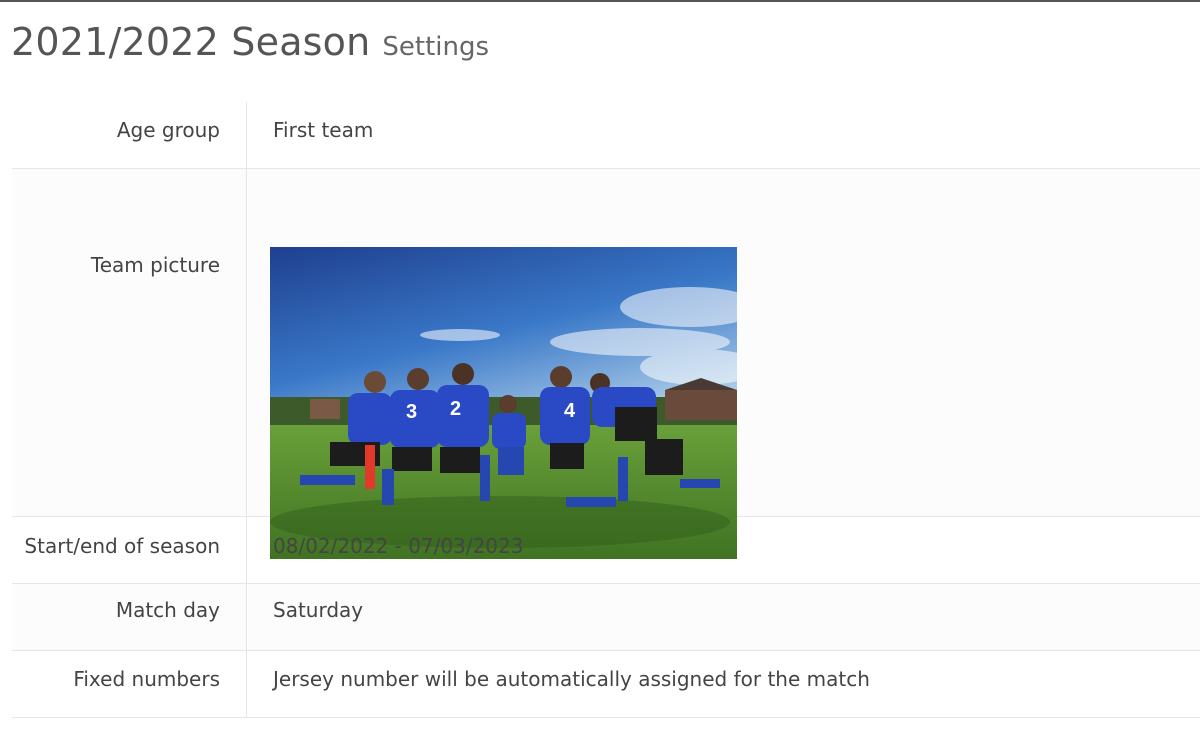 Image resolution: width=1200 pixels, height=741 pixels. What do you see at coordinates (129, 684) in the screenshot?
I see `fixed-numbers-label: Fixed numbers` at bounding box center [129, 684].